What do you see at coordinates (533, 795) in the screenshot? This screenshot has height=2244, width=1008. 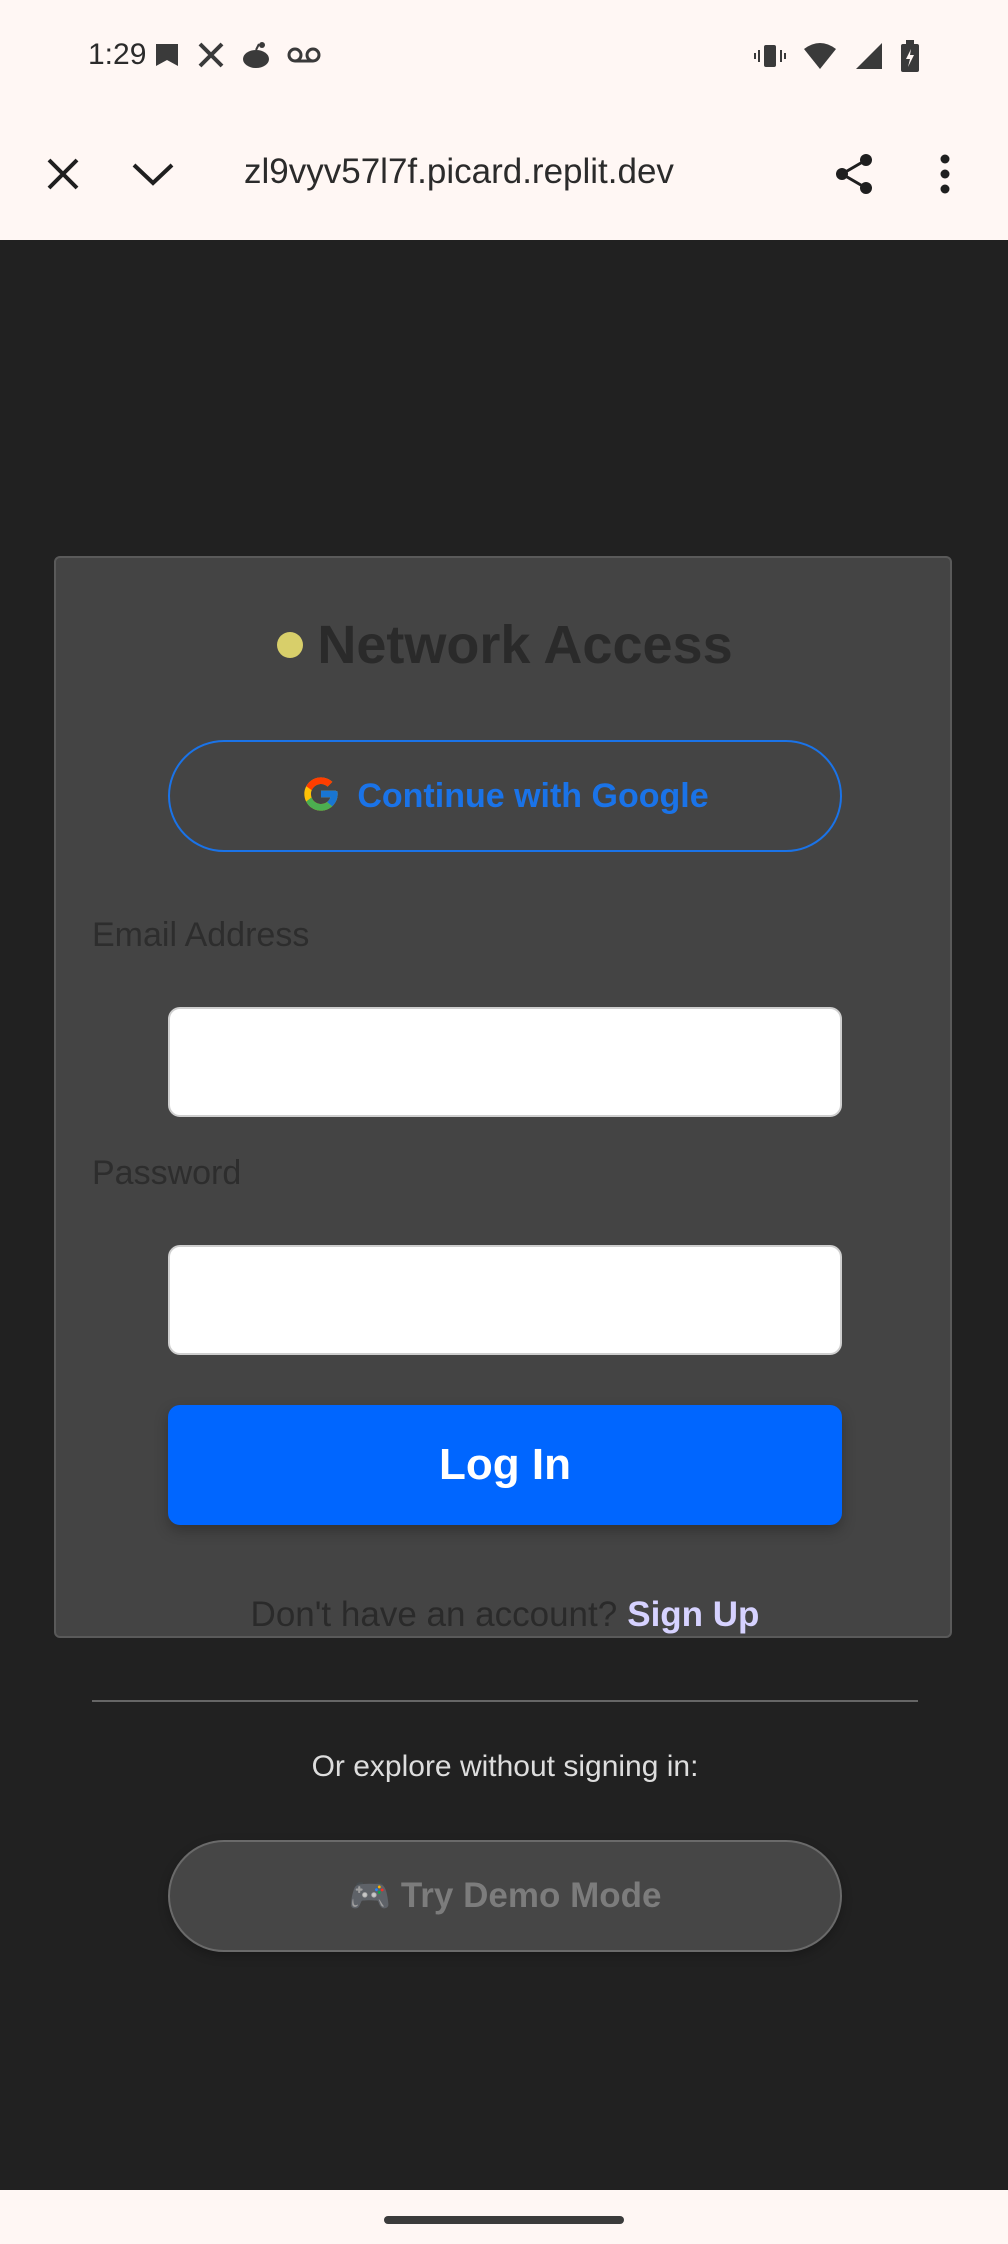 I see `google-button-label: Continue with Google` at bounding box center [533, 795].